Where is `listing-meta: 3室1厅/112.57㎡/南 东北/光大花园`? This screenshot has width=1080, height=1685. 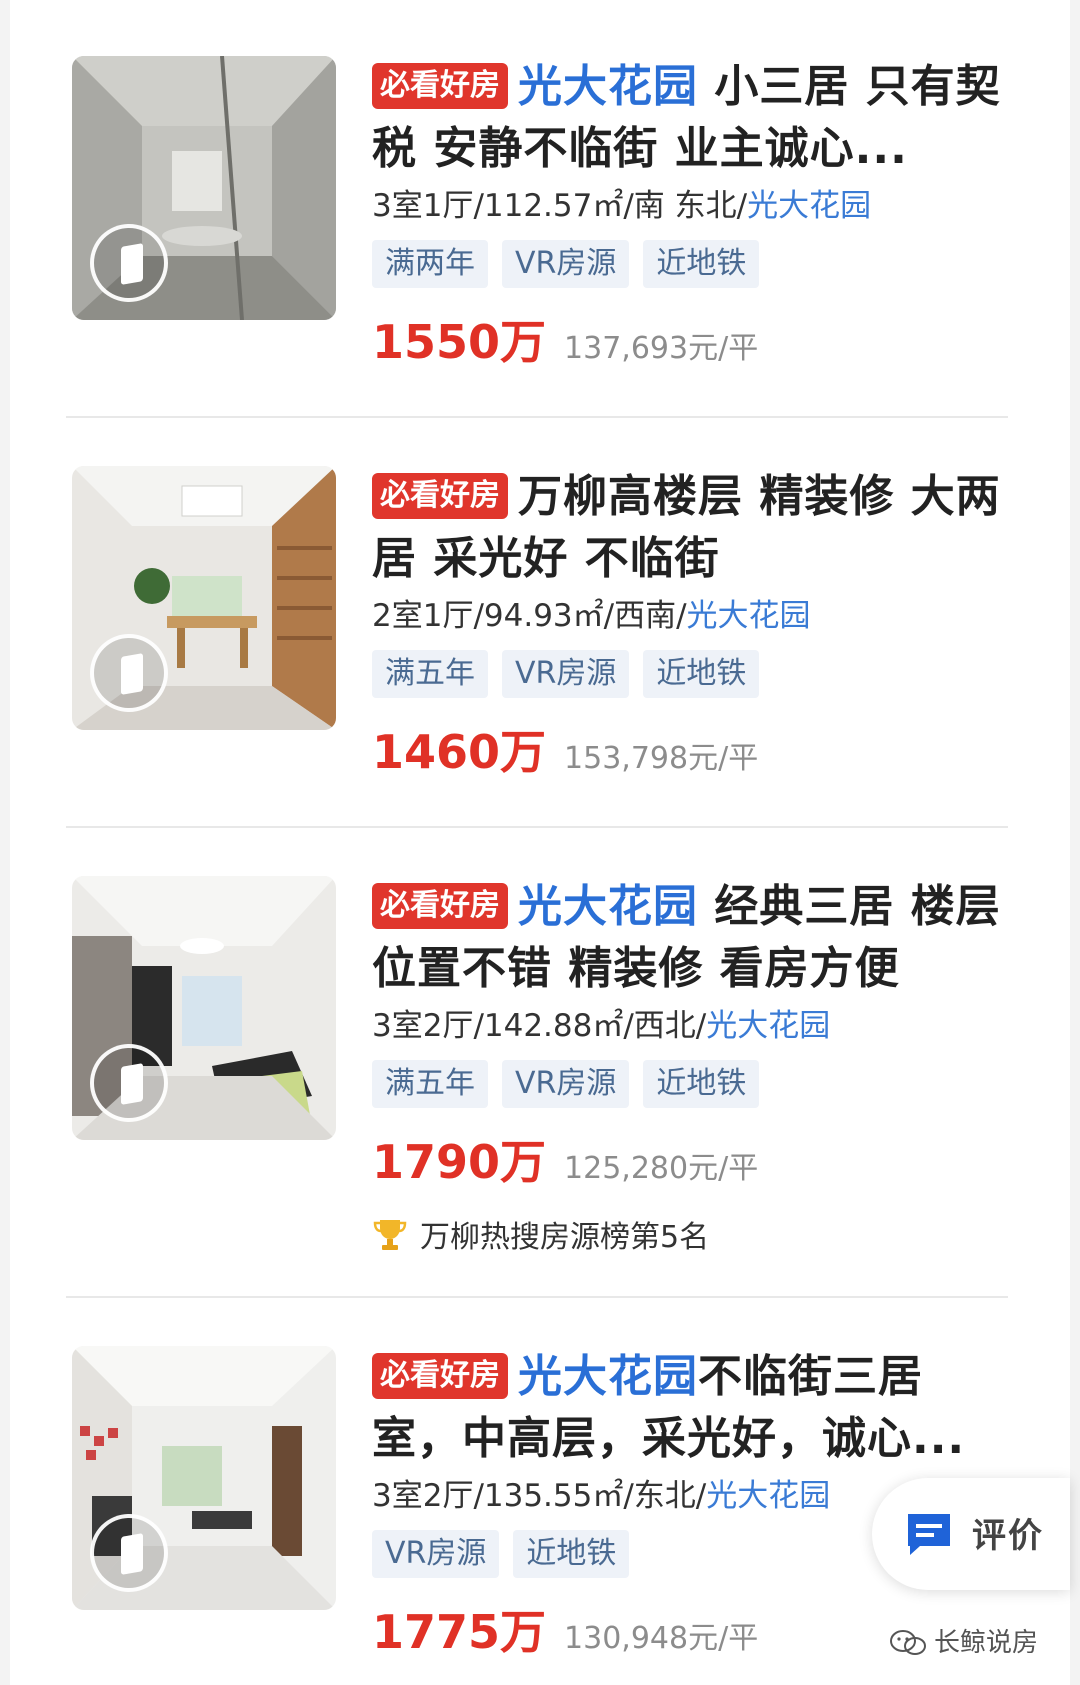
listing-meta: 3室1厅/112.57㎡/南 东北/光大花园 is located at coordinates (692, 206).